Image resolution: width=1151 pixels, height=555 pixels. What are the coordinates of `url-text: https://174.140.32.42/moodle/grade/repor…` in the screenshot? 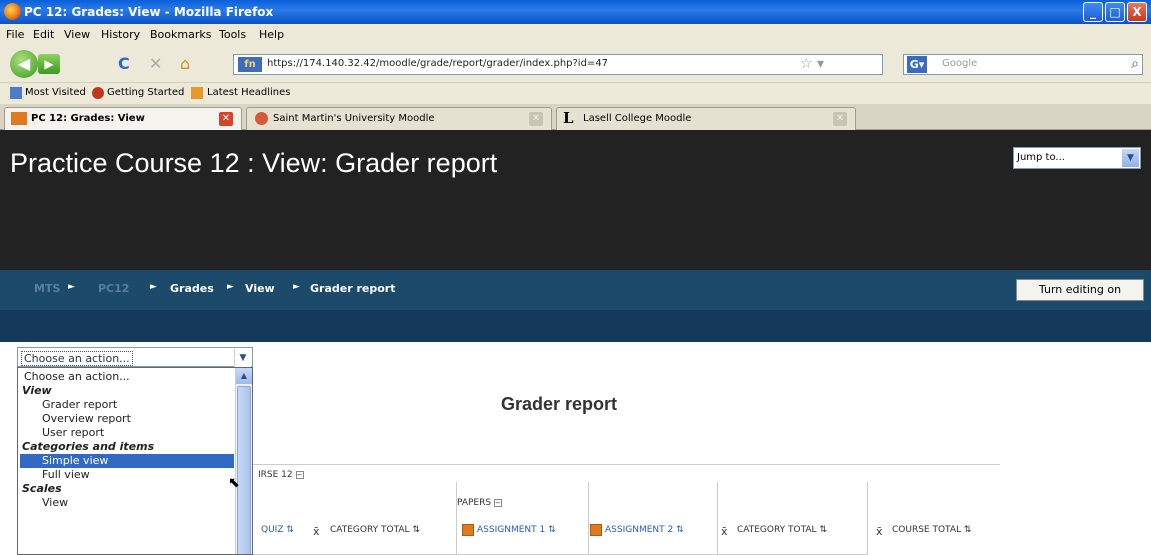 It's located at (437, 63).